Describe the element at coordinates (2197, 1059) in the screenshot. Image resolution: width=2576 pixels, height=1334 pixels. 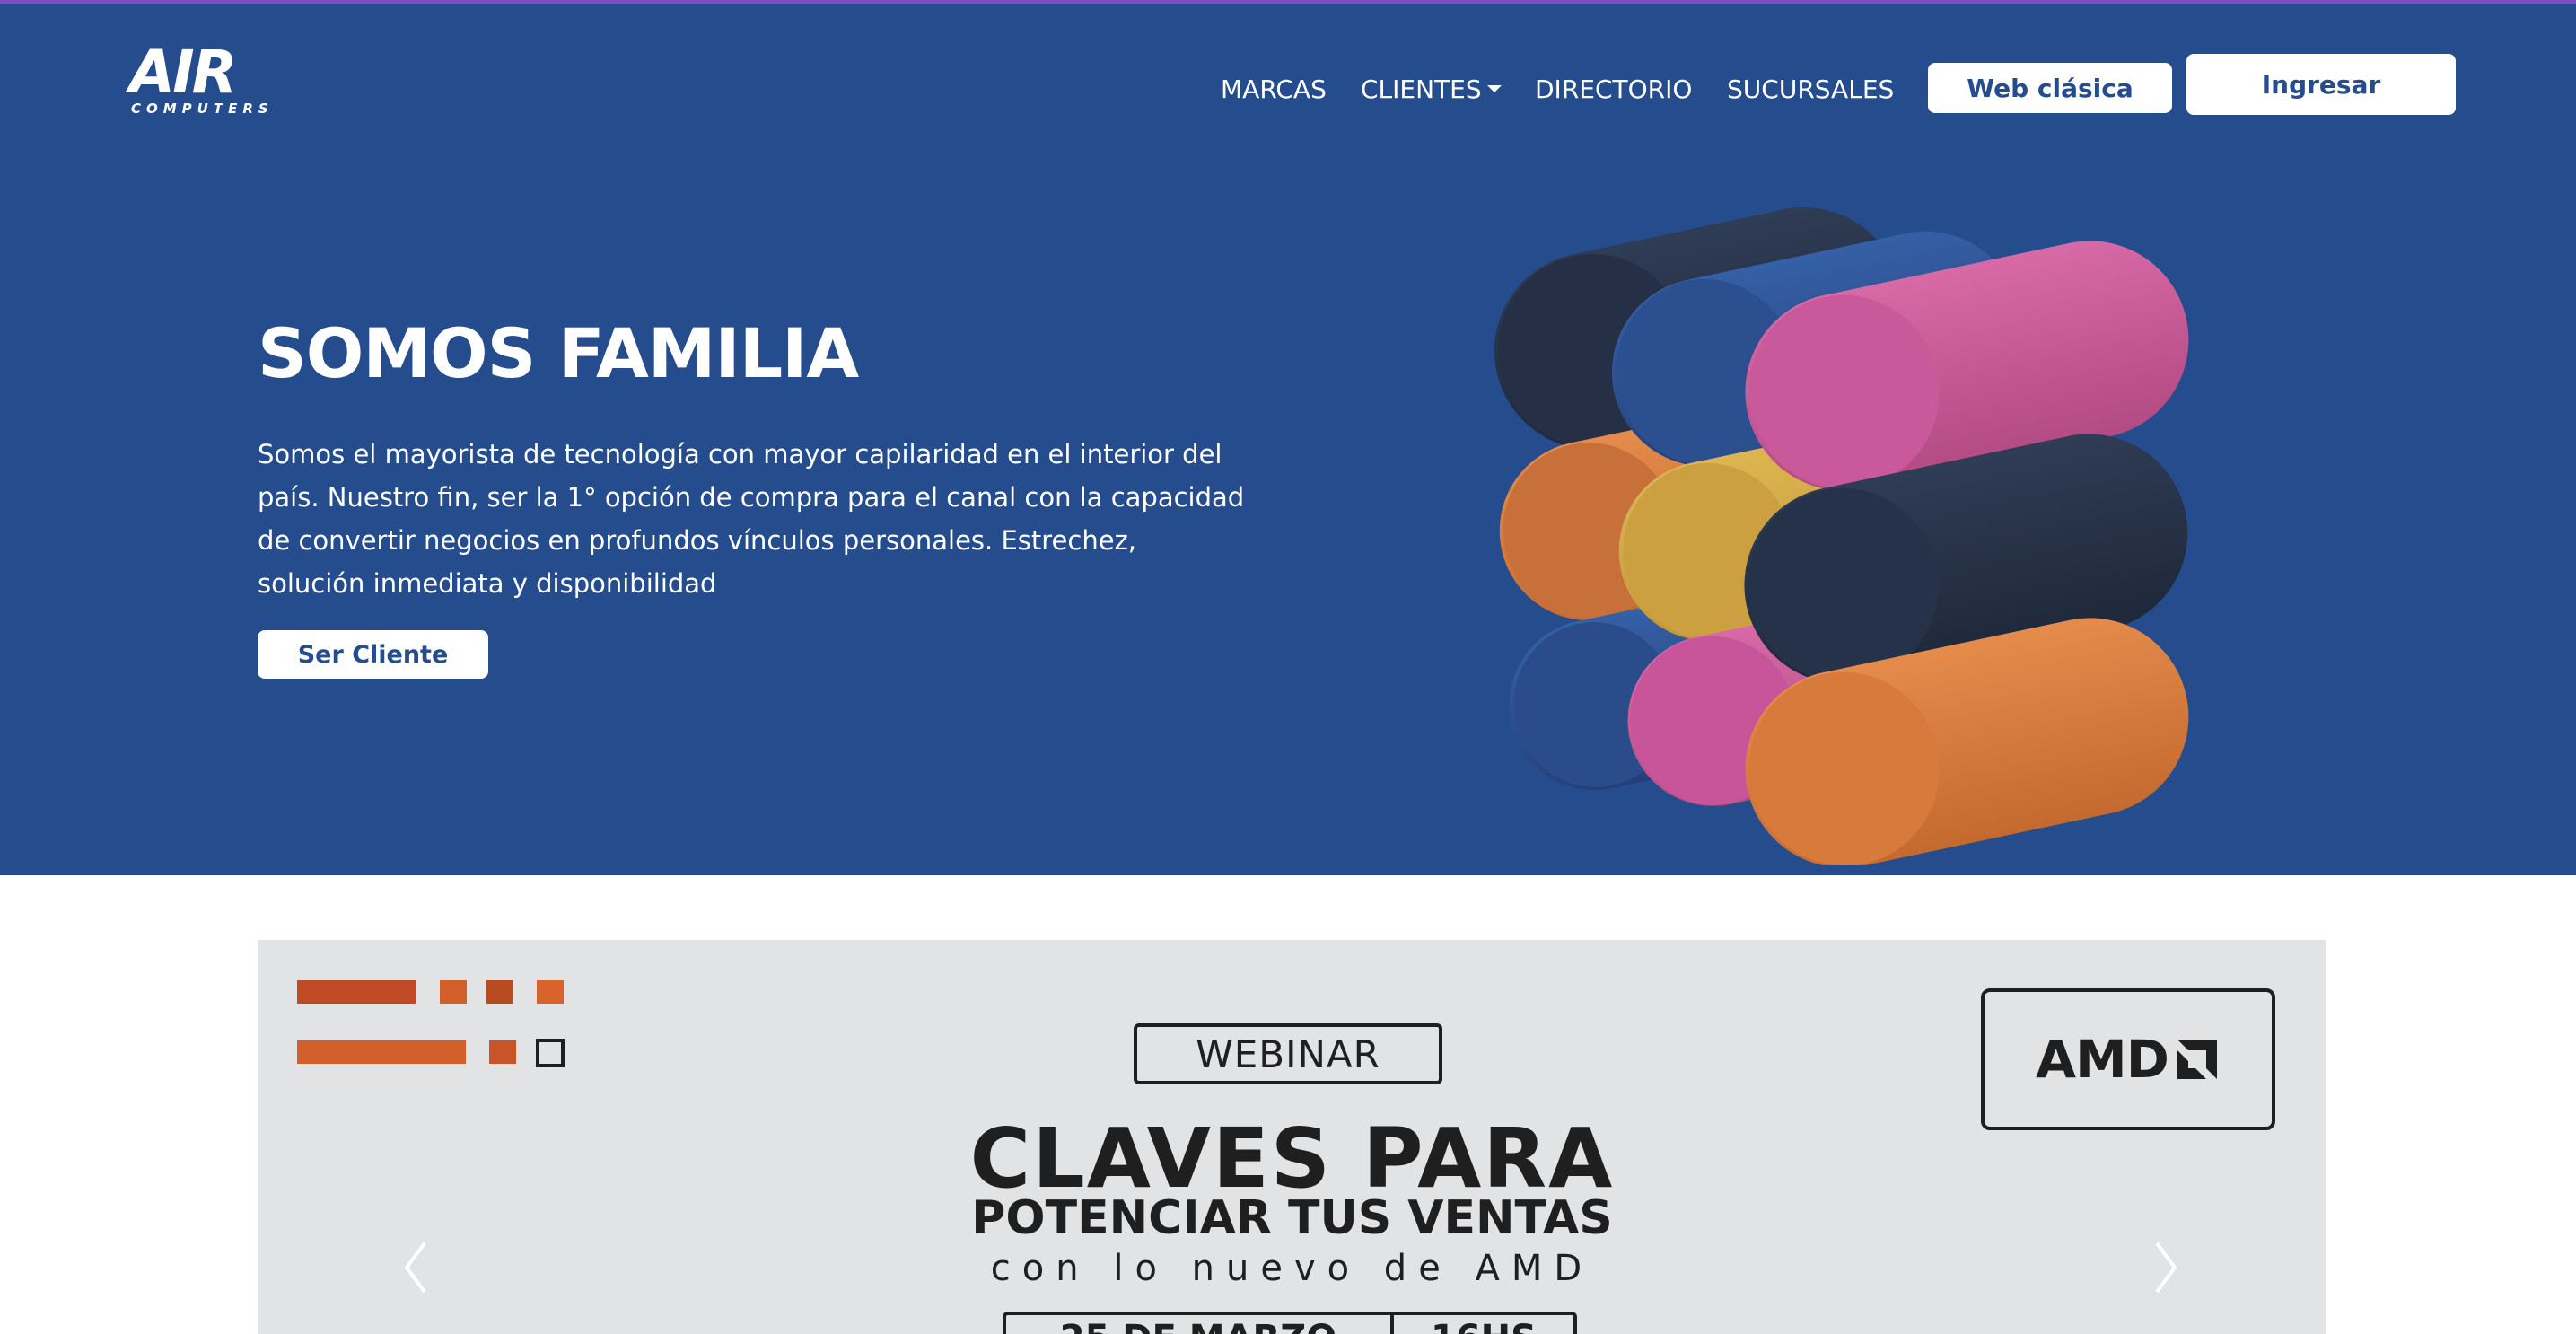
I see `amd-arrow-icon` at that location.